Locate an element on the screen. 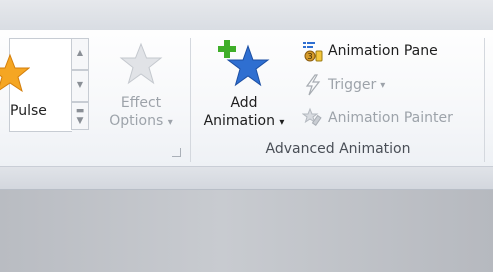  svg-text: 3 is located at coordinates (309, 56).